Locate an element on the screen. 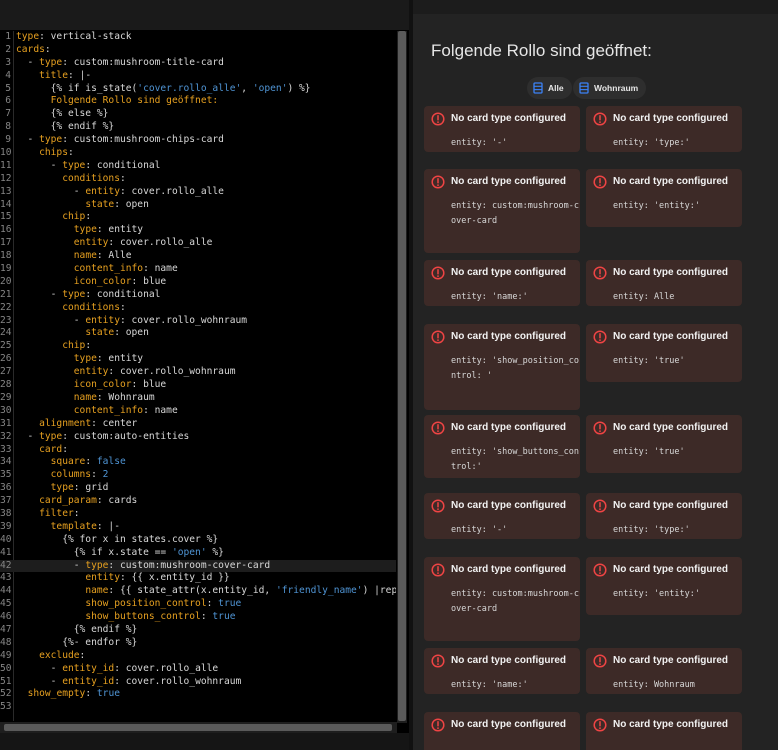 The image size is (778, 750). code-line: 11 - type: conditional is located at coordinates (198, 166).